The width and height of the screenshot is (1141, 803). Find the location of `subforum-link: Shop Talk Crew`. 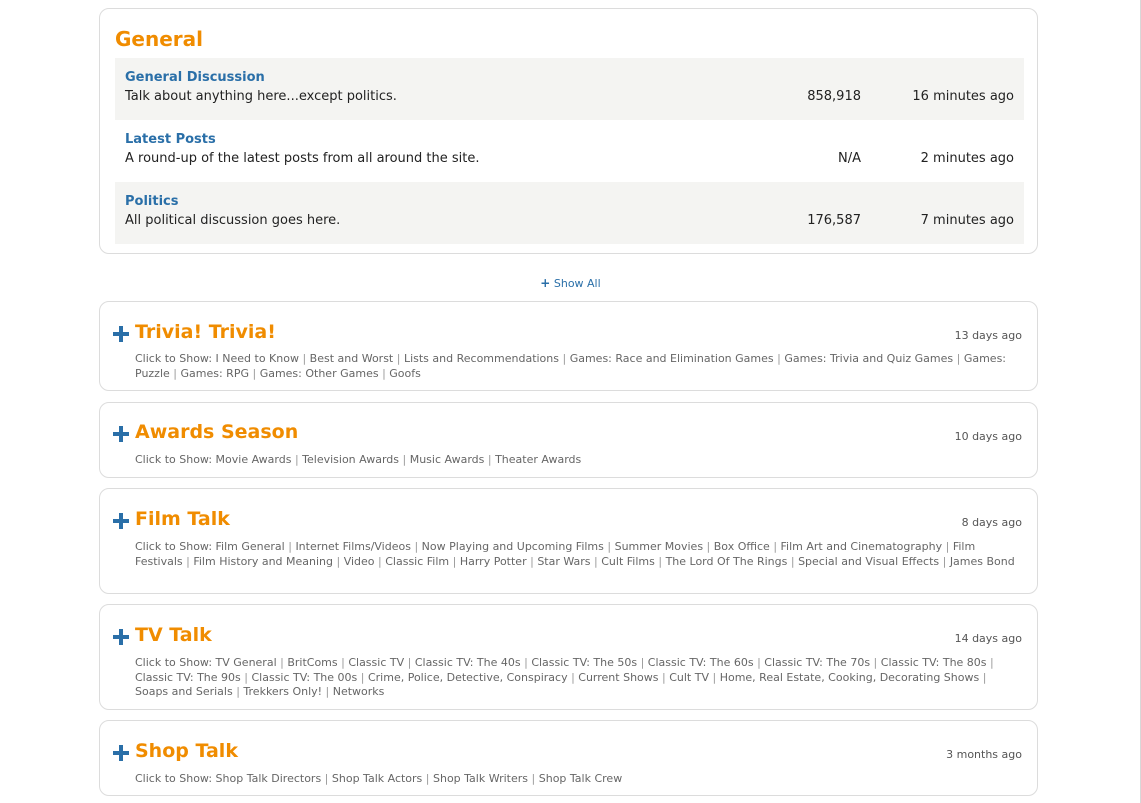

subforum-link: Shop Talk Crew is located at coordinates (580, 778).